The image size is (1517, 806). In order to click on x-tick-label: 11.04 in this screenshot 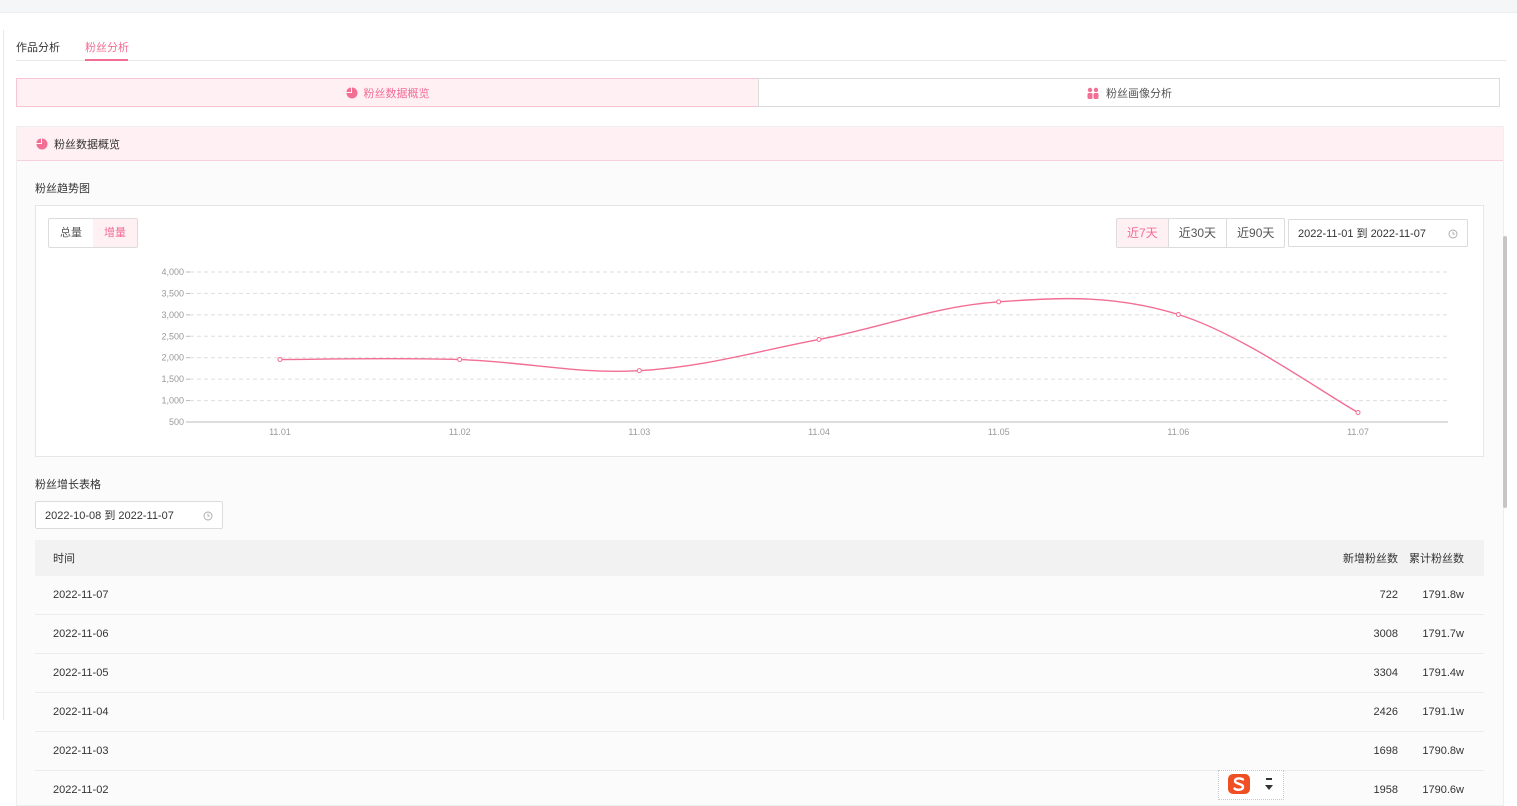, I will do `click(819, 432)`.